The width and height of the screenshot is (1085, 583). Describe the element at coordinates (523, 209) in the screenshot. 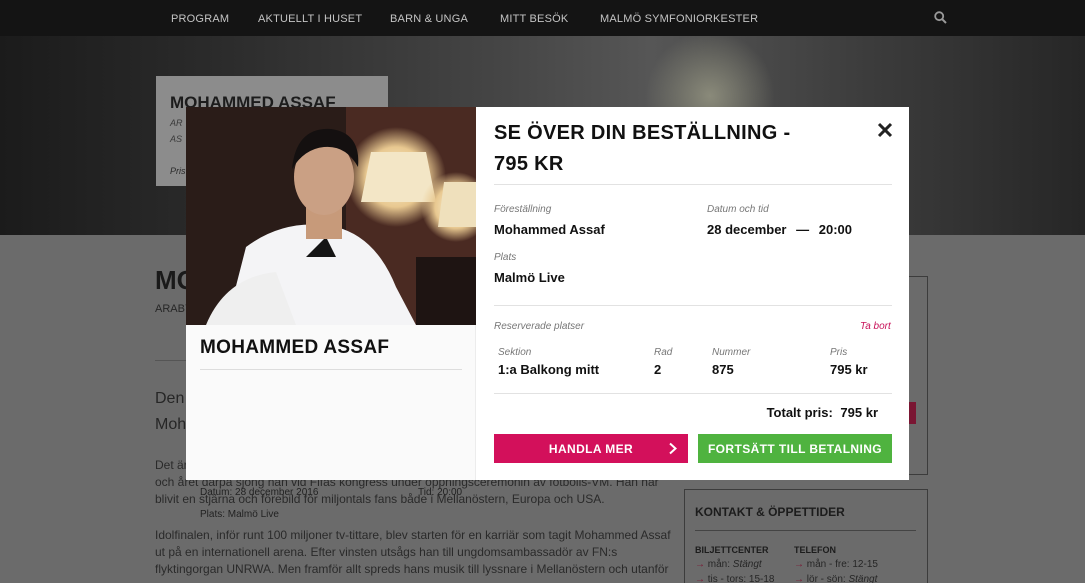

I see `show-label: Föreställning` at that location.